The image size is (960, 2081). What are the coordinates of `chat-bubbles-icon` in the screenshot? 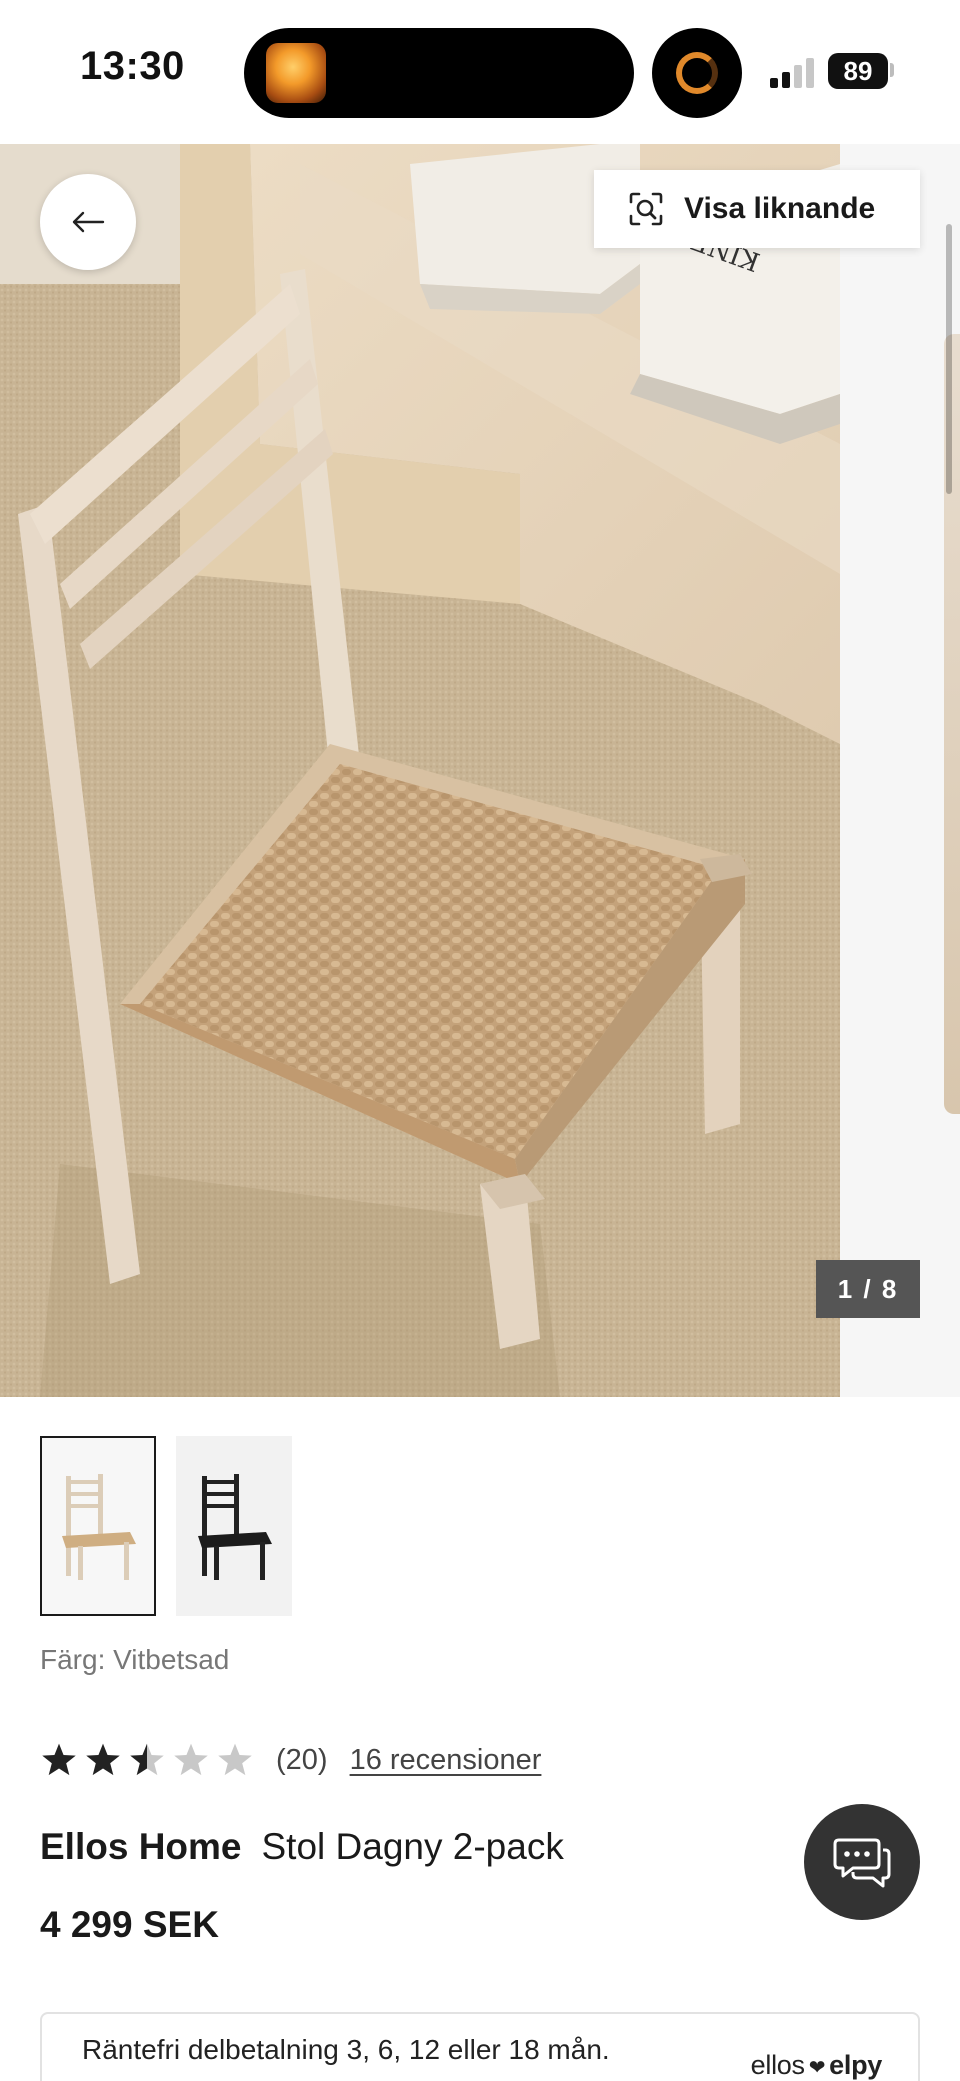 It's located at (862, 1863).